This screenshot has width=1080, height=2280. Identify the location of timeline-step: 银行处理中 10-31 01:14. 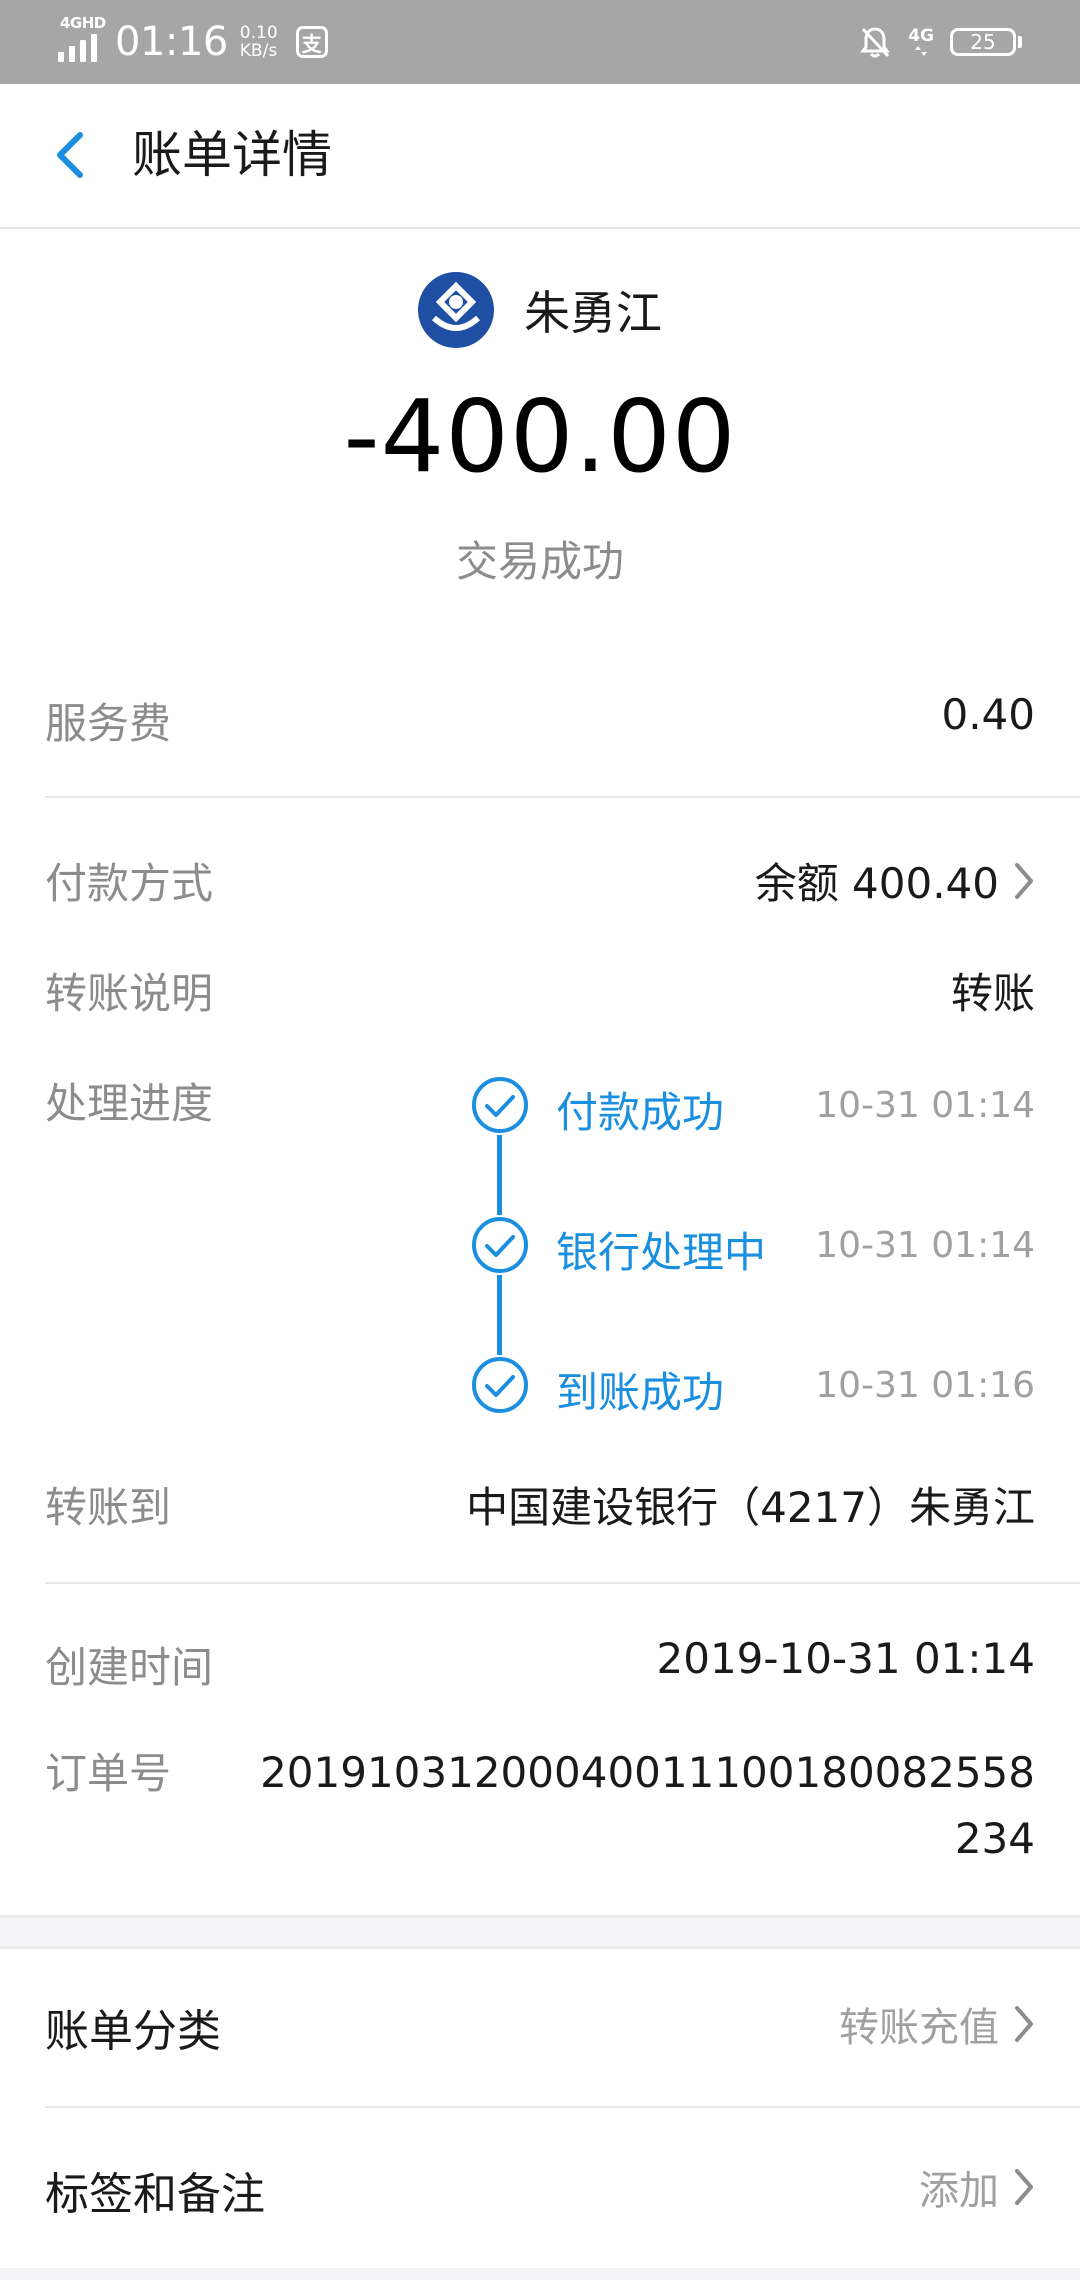
(752, 1246).